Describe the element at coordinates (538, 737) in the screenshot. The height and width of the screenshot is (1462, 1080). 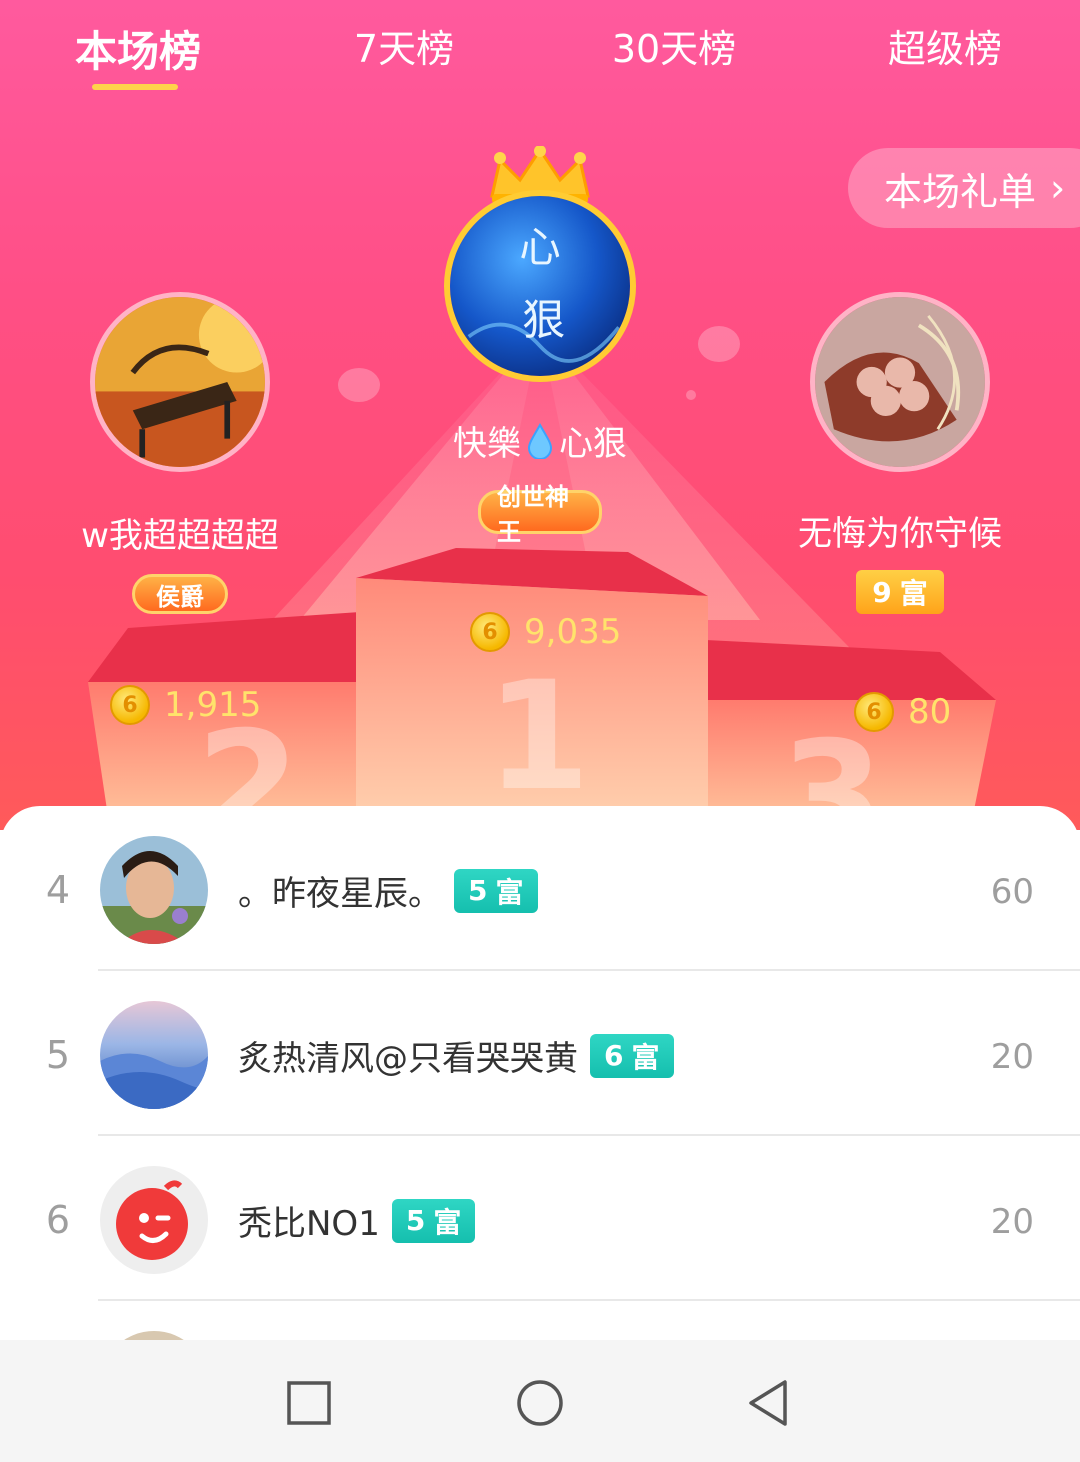
I see `podium-rank-1-numeral: 1` at that location.